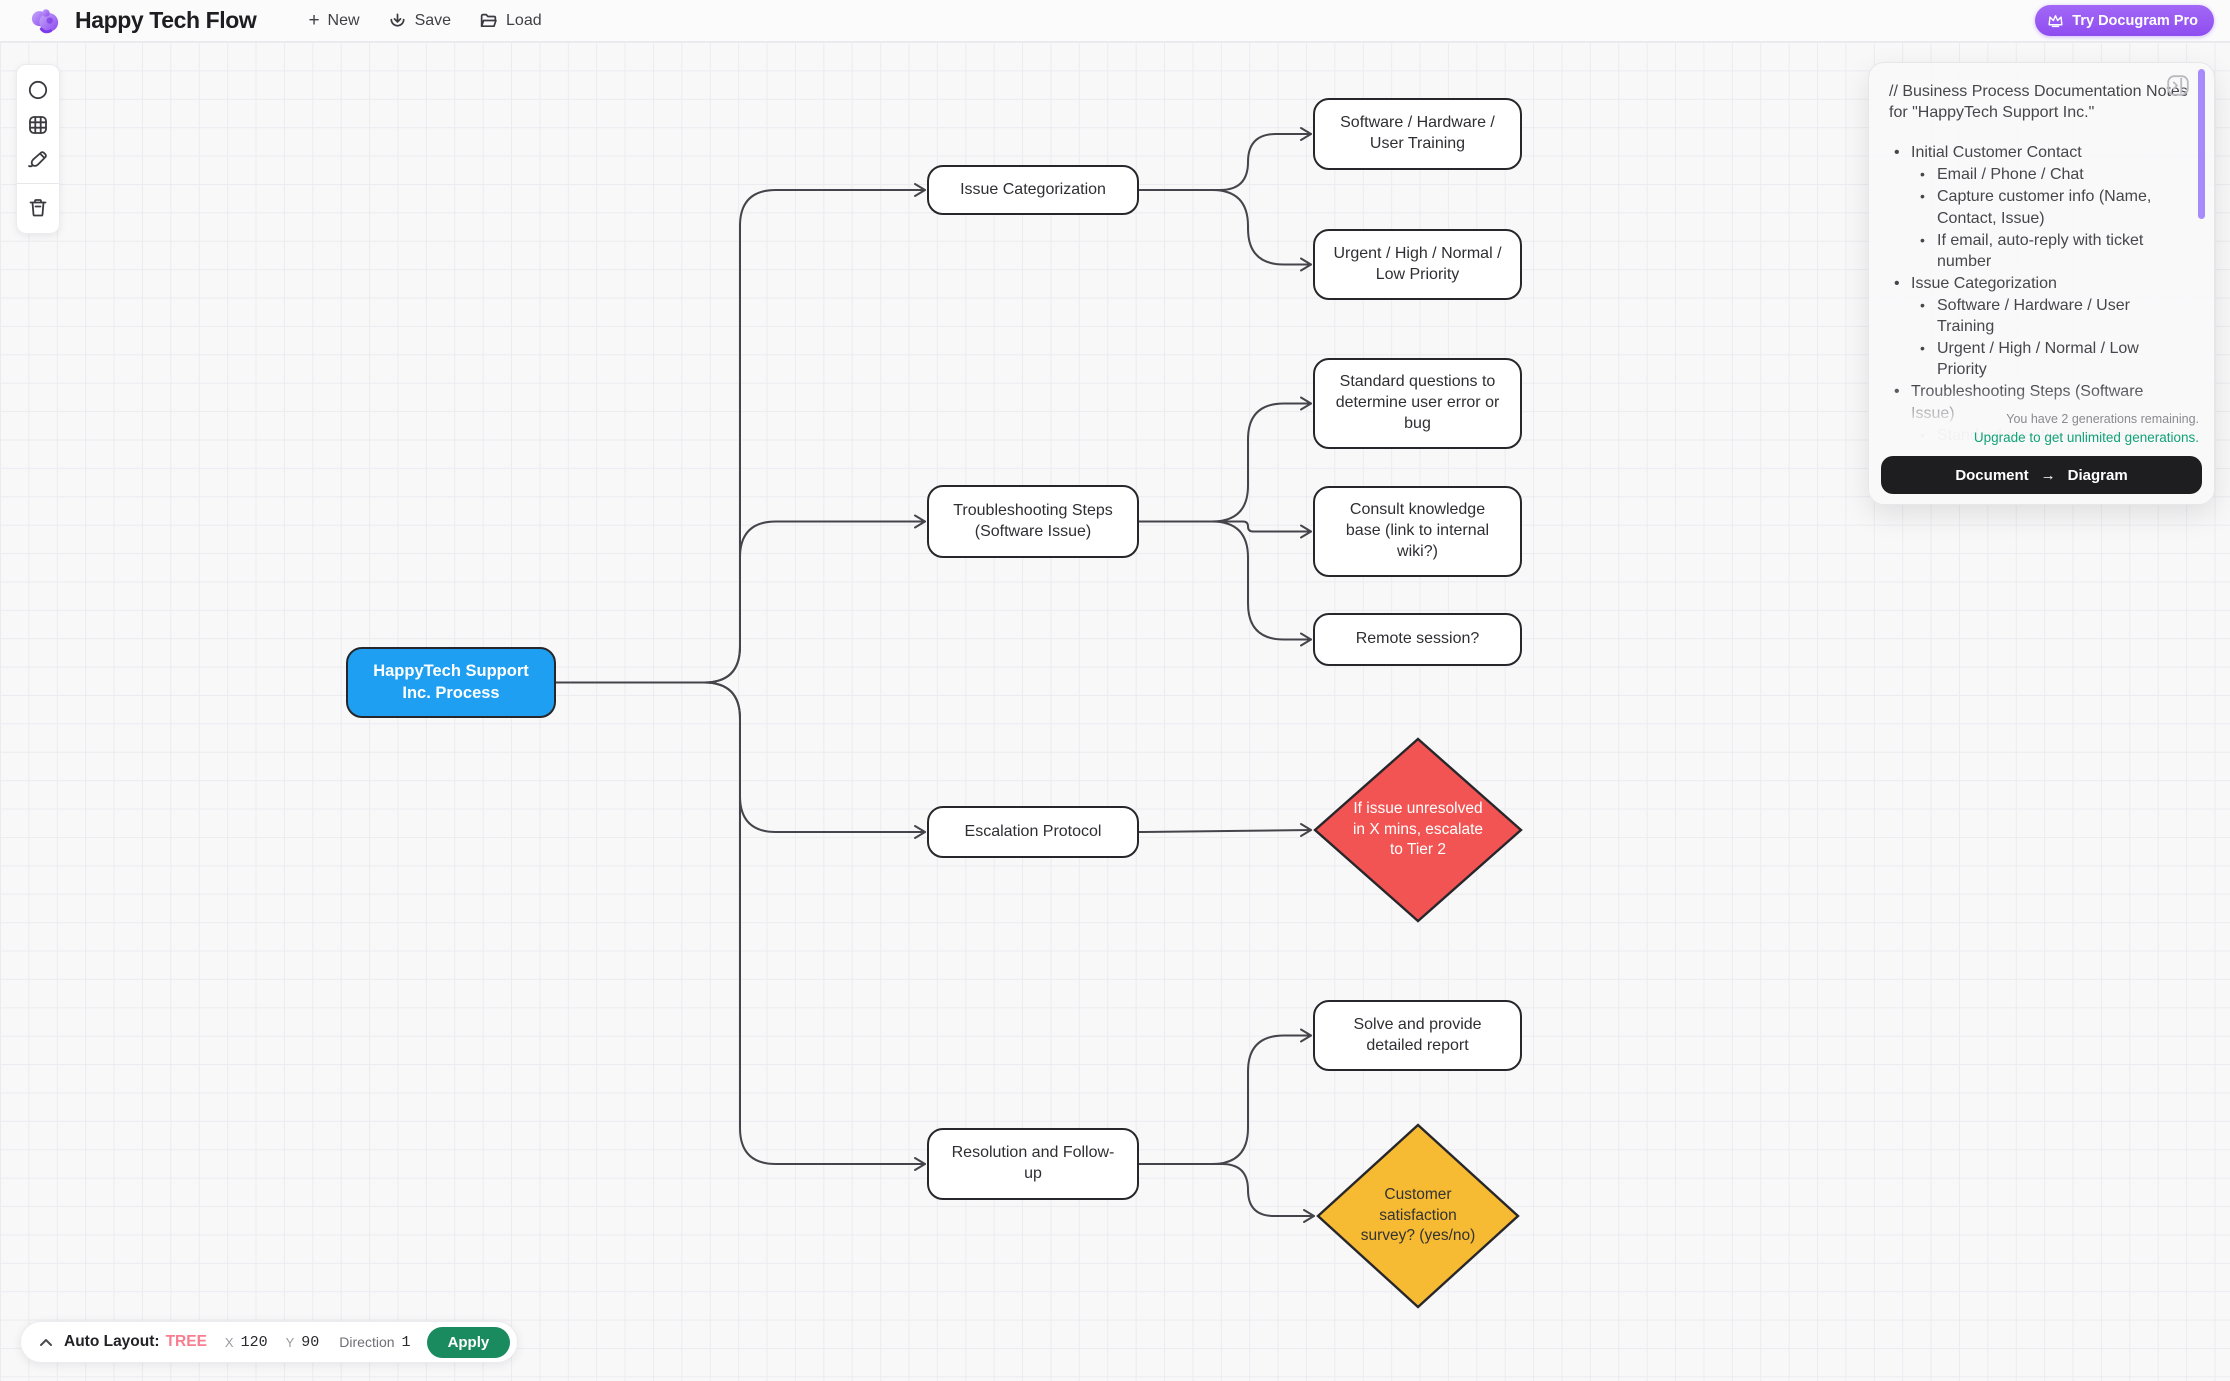 This screenshot has height=1381, width=2230. What do you see at coordinates (186, 1342) in the screenshot?
I see `layout-mode-value: TREE` at bounding box center [186, 1342].